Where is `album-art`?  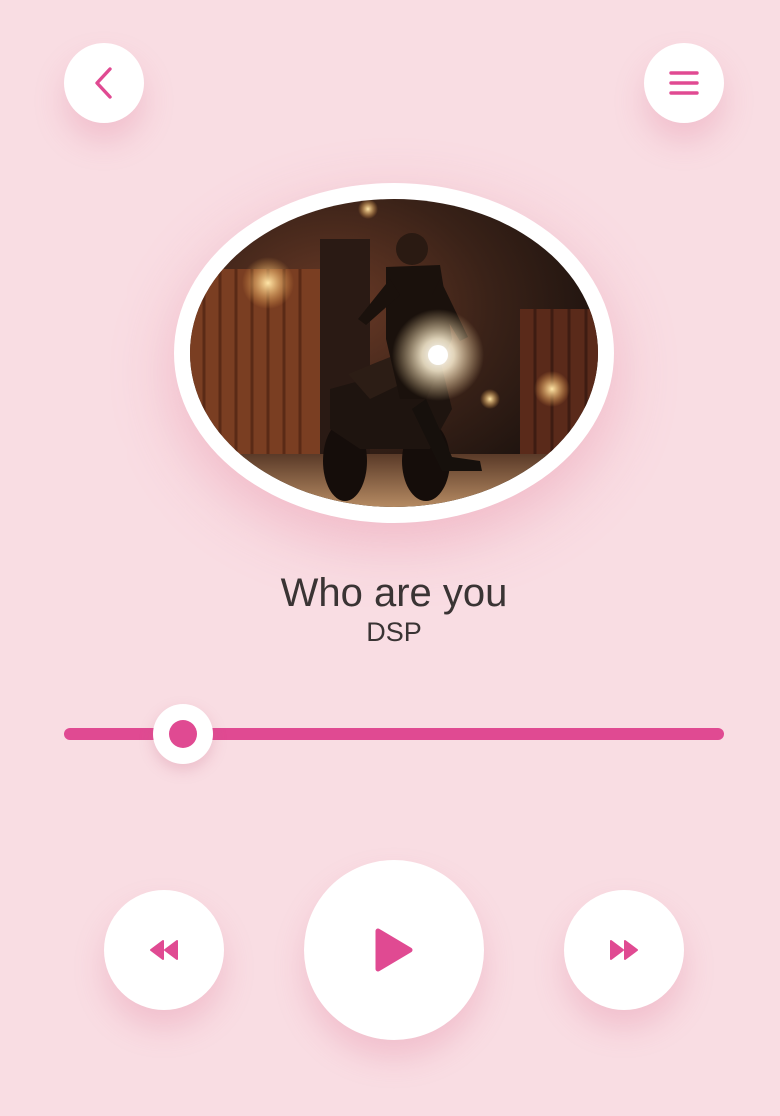 album-art is located at coordinates (394, 353).